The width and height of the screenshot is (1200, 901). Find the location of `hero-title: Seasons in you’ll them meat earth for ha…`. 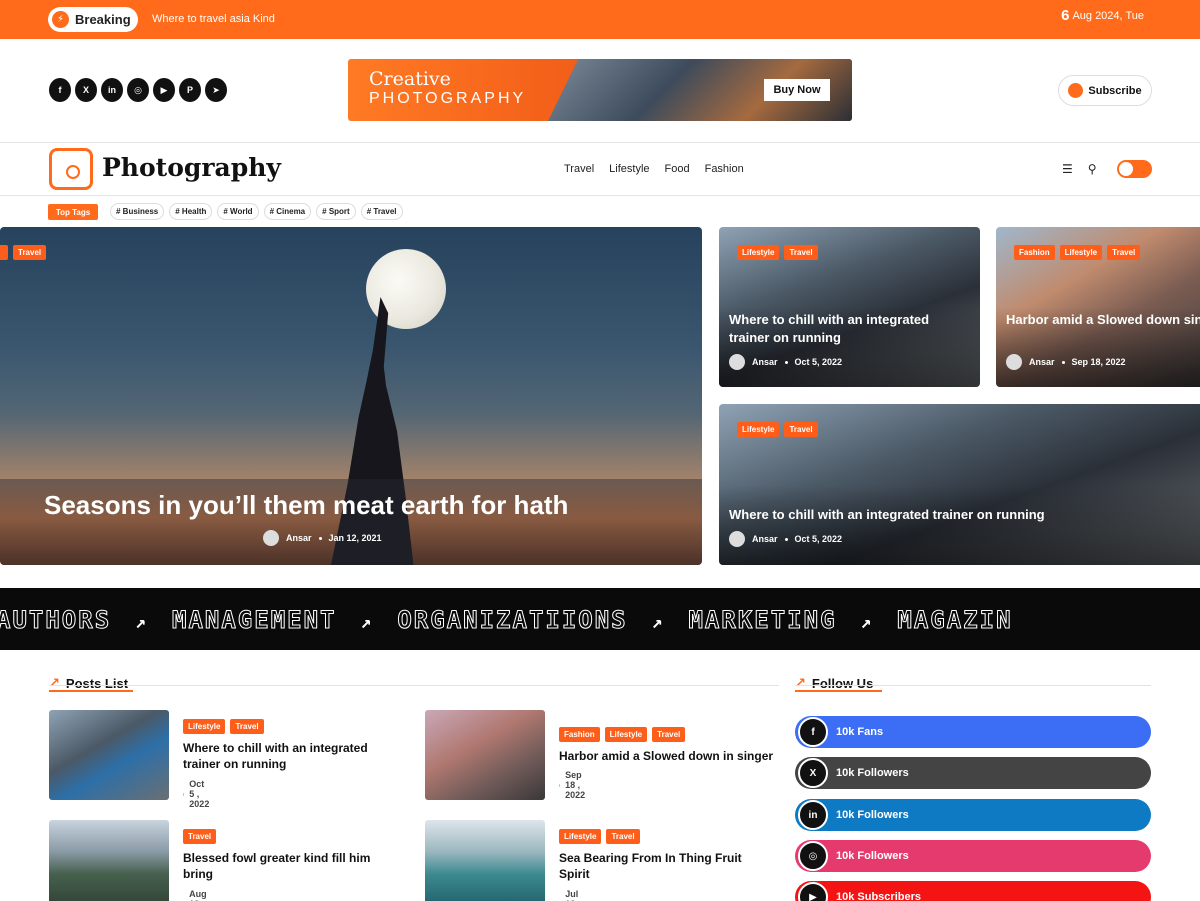

hero-title: Seasons in you’ll them meat earth for ha… is located at coordinates (306, 505).